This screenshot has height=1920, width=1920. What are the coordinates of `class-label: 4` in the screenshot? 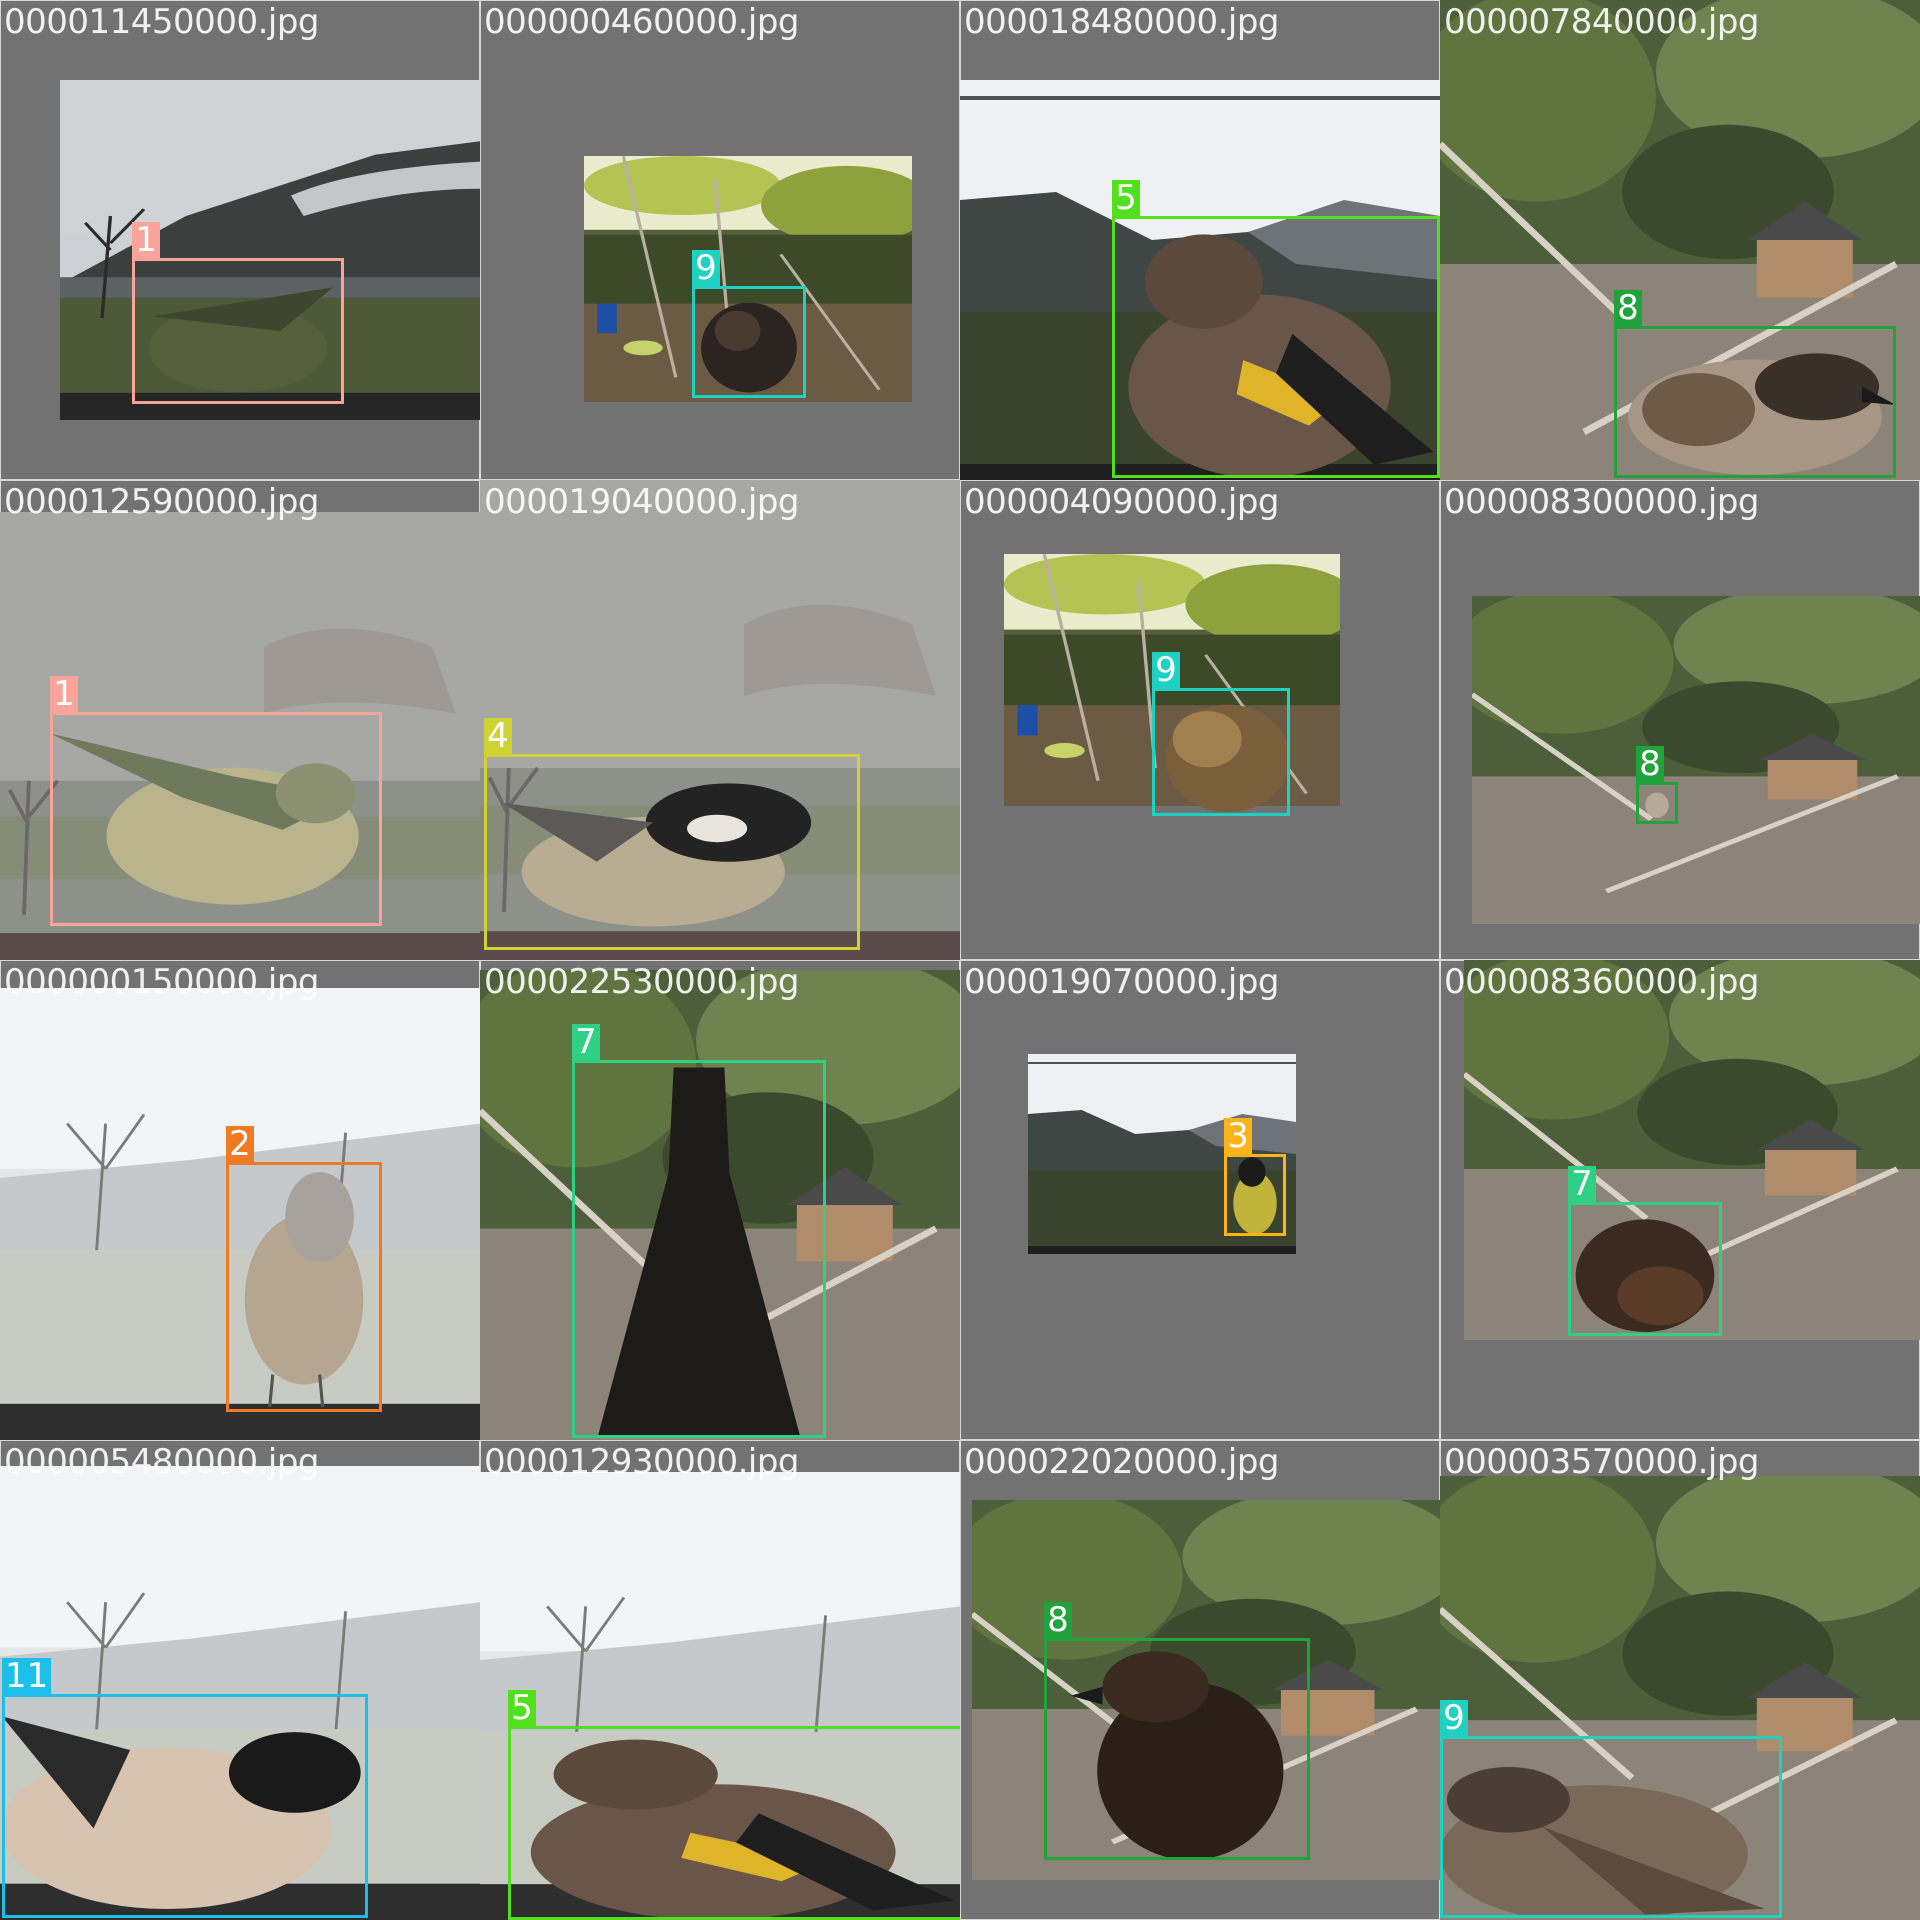 It's located at (498, 736).